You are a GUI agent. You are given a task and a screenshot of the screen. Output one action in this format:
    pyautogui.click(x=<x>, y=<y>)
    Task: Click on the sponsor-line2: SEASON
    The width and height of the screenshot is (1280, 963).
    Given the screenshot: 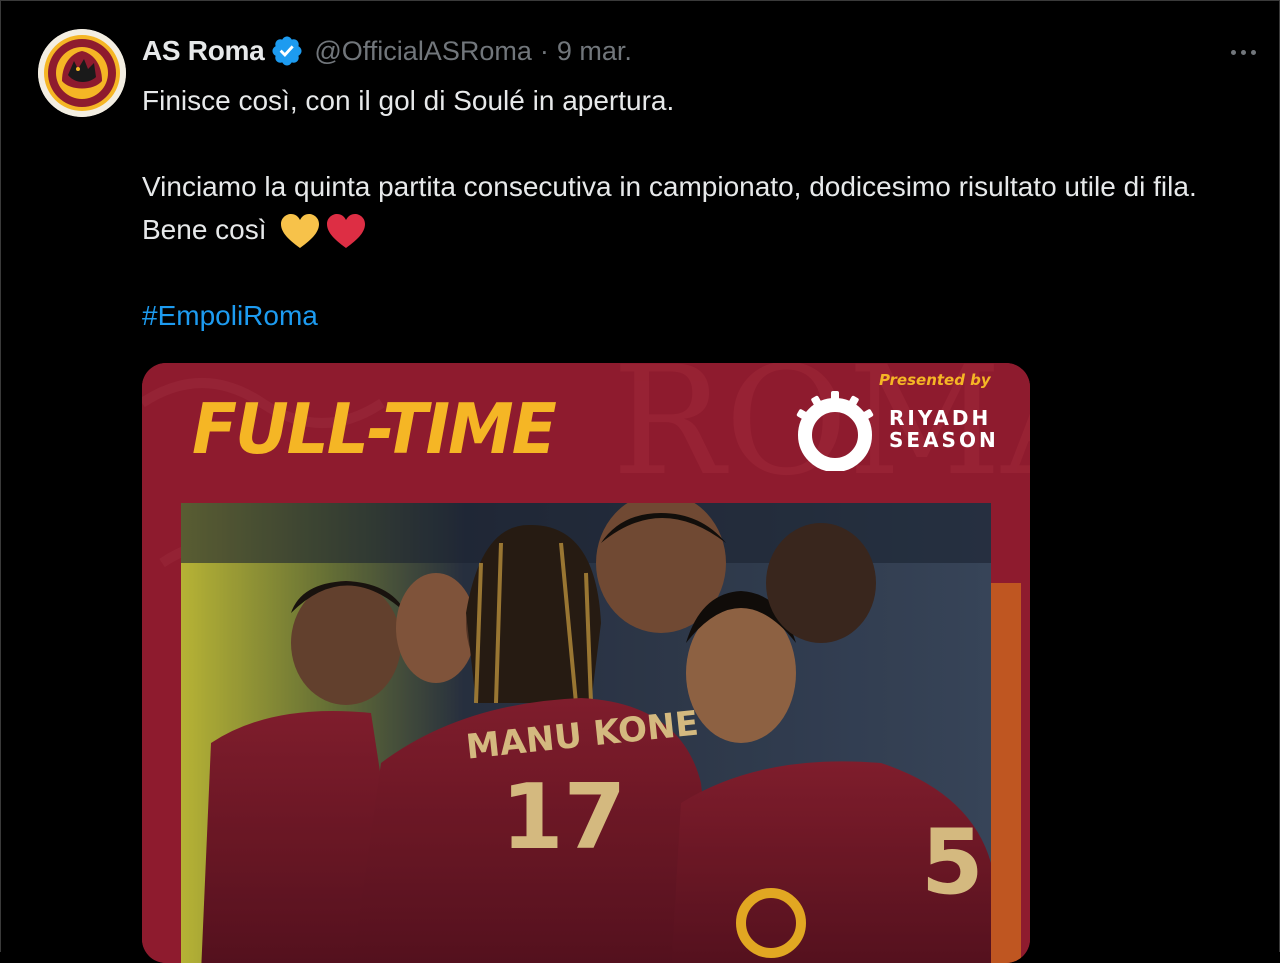 What is the action you would take?
    pyautogui.click(x=944, y=440)
    